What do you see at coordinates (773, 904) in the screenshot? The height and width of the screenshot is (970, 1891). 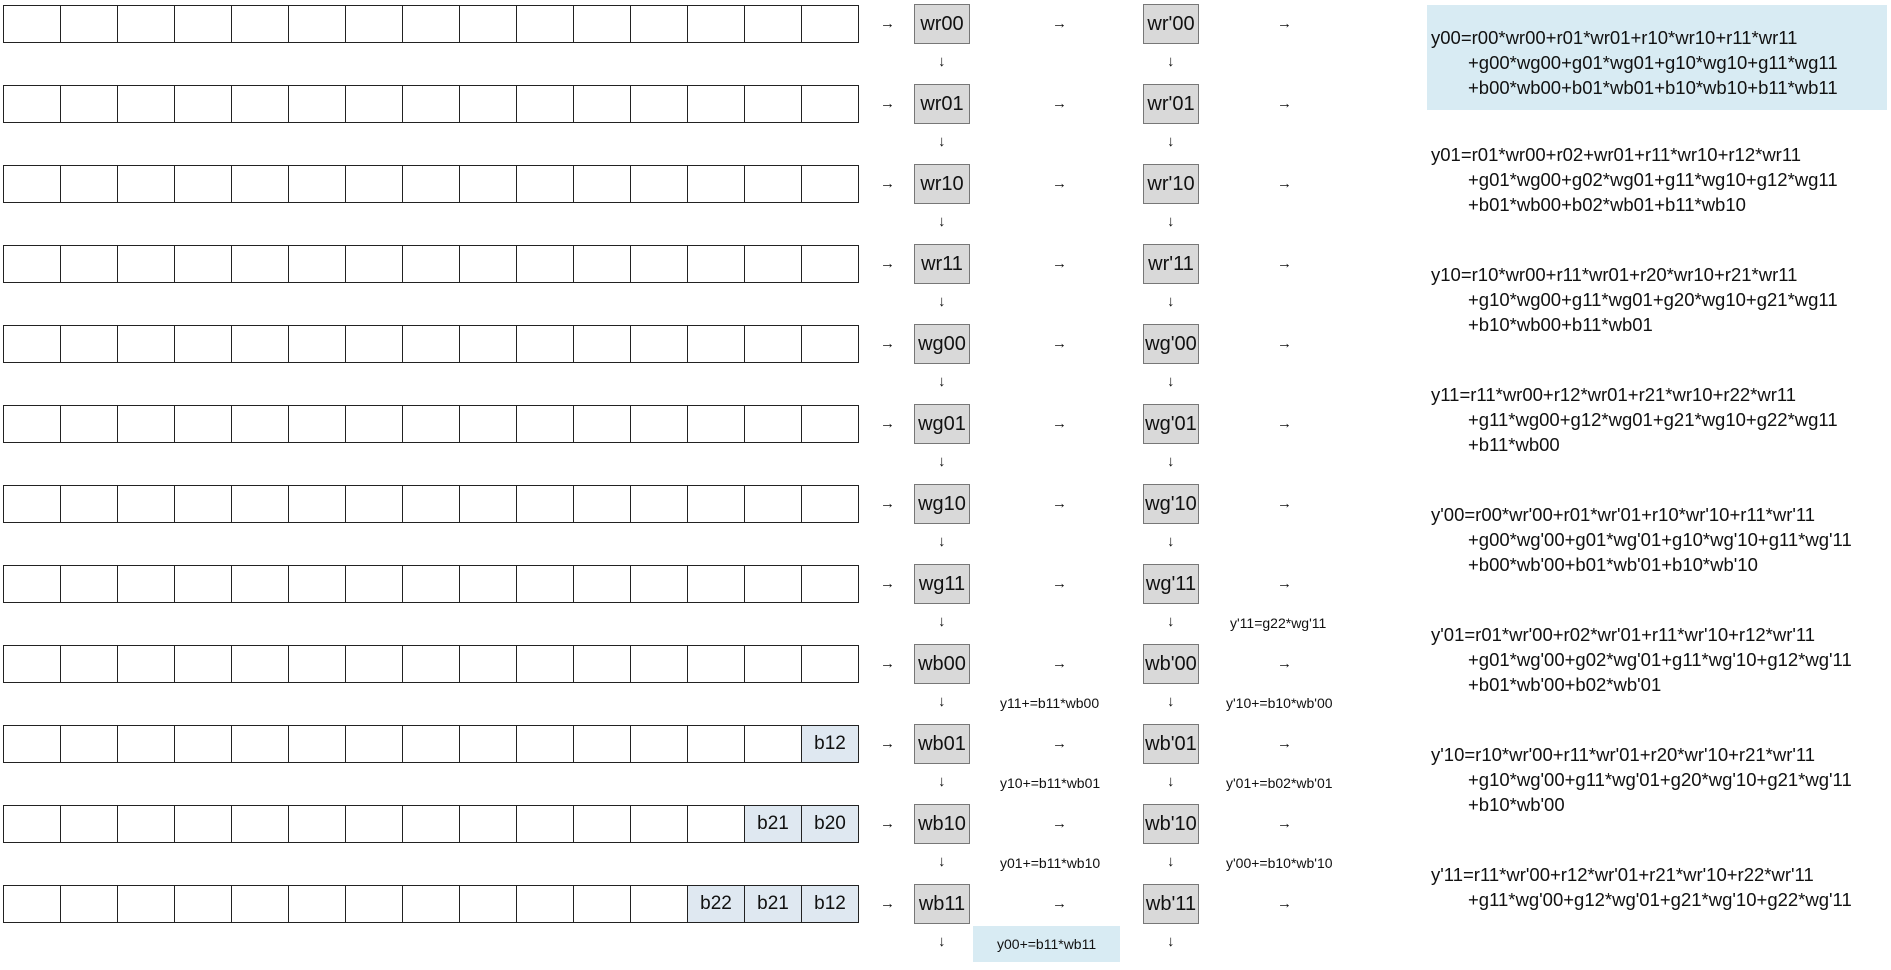 I see `grid-cell: b21` at bounding box center [773, 904].